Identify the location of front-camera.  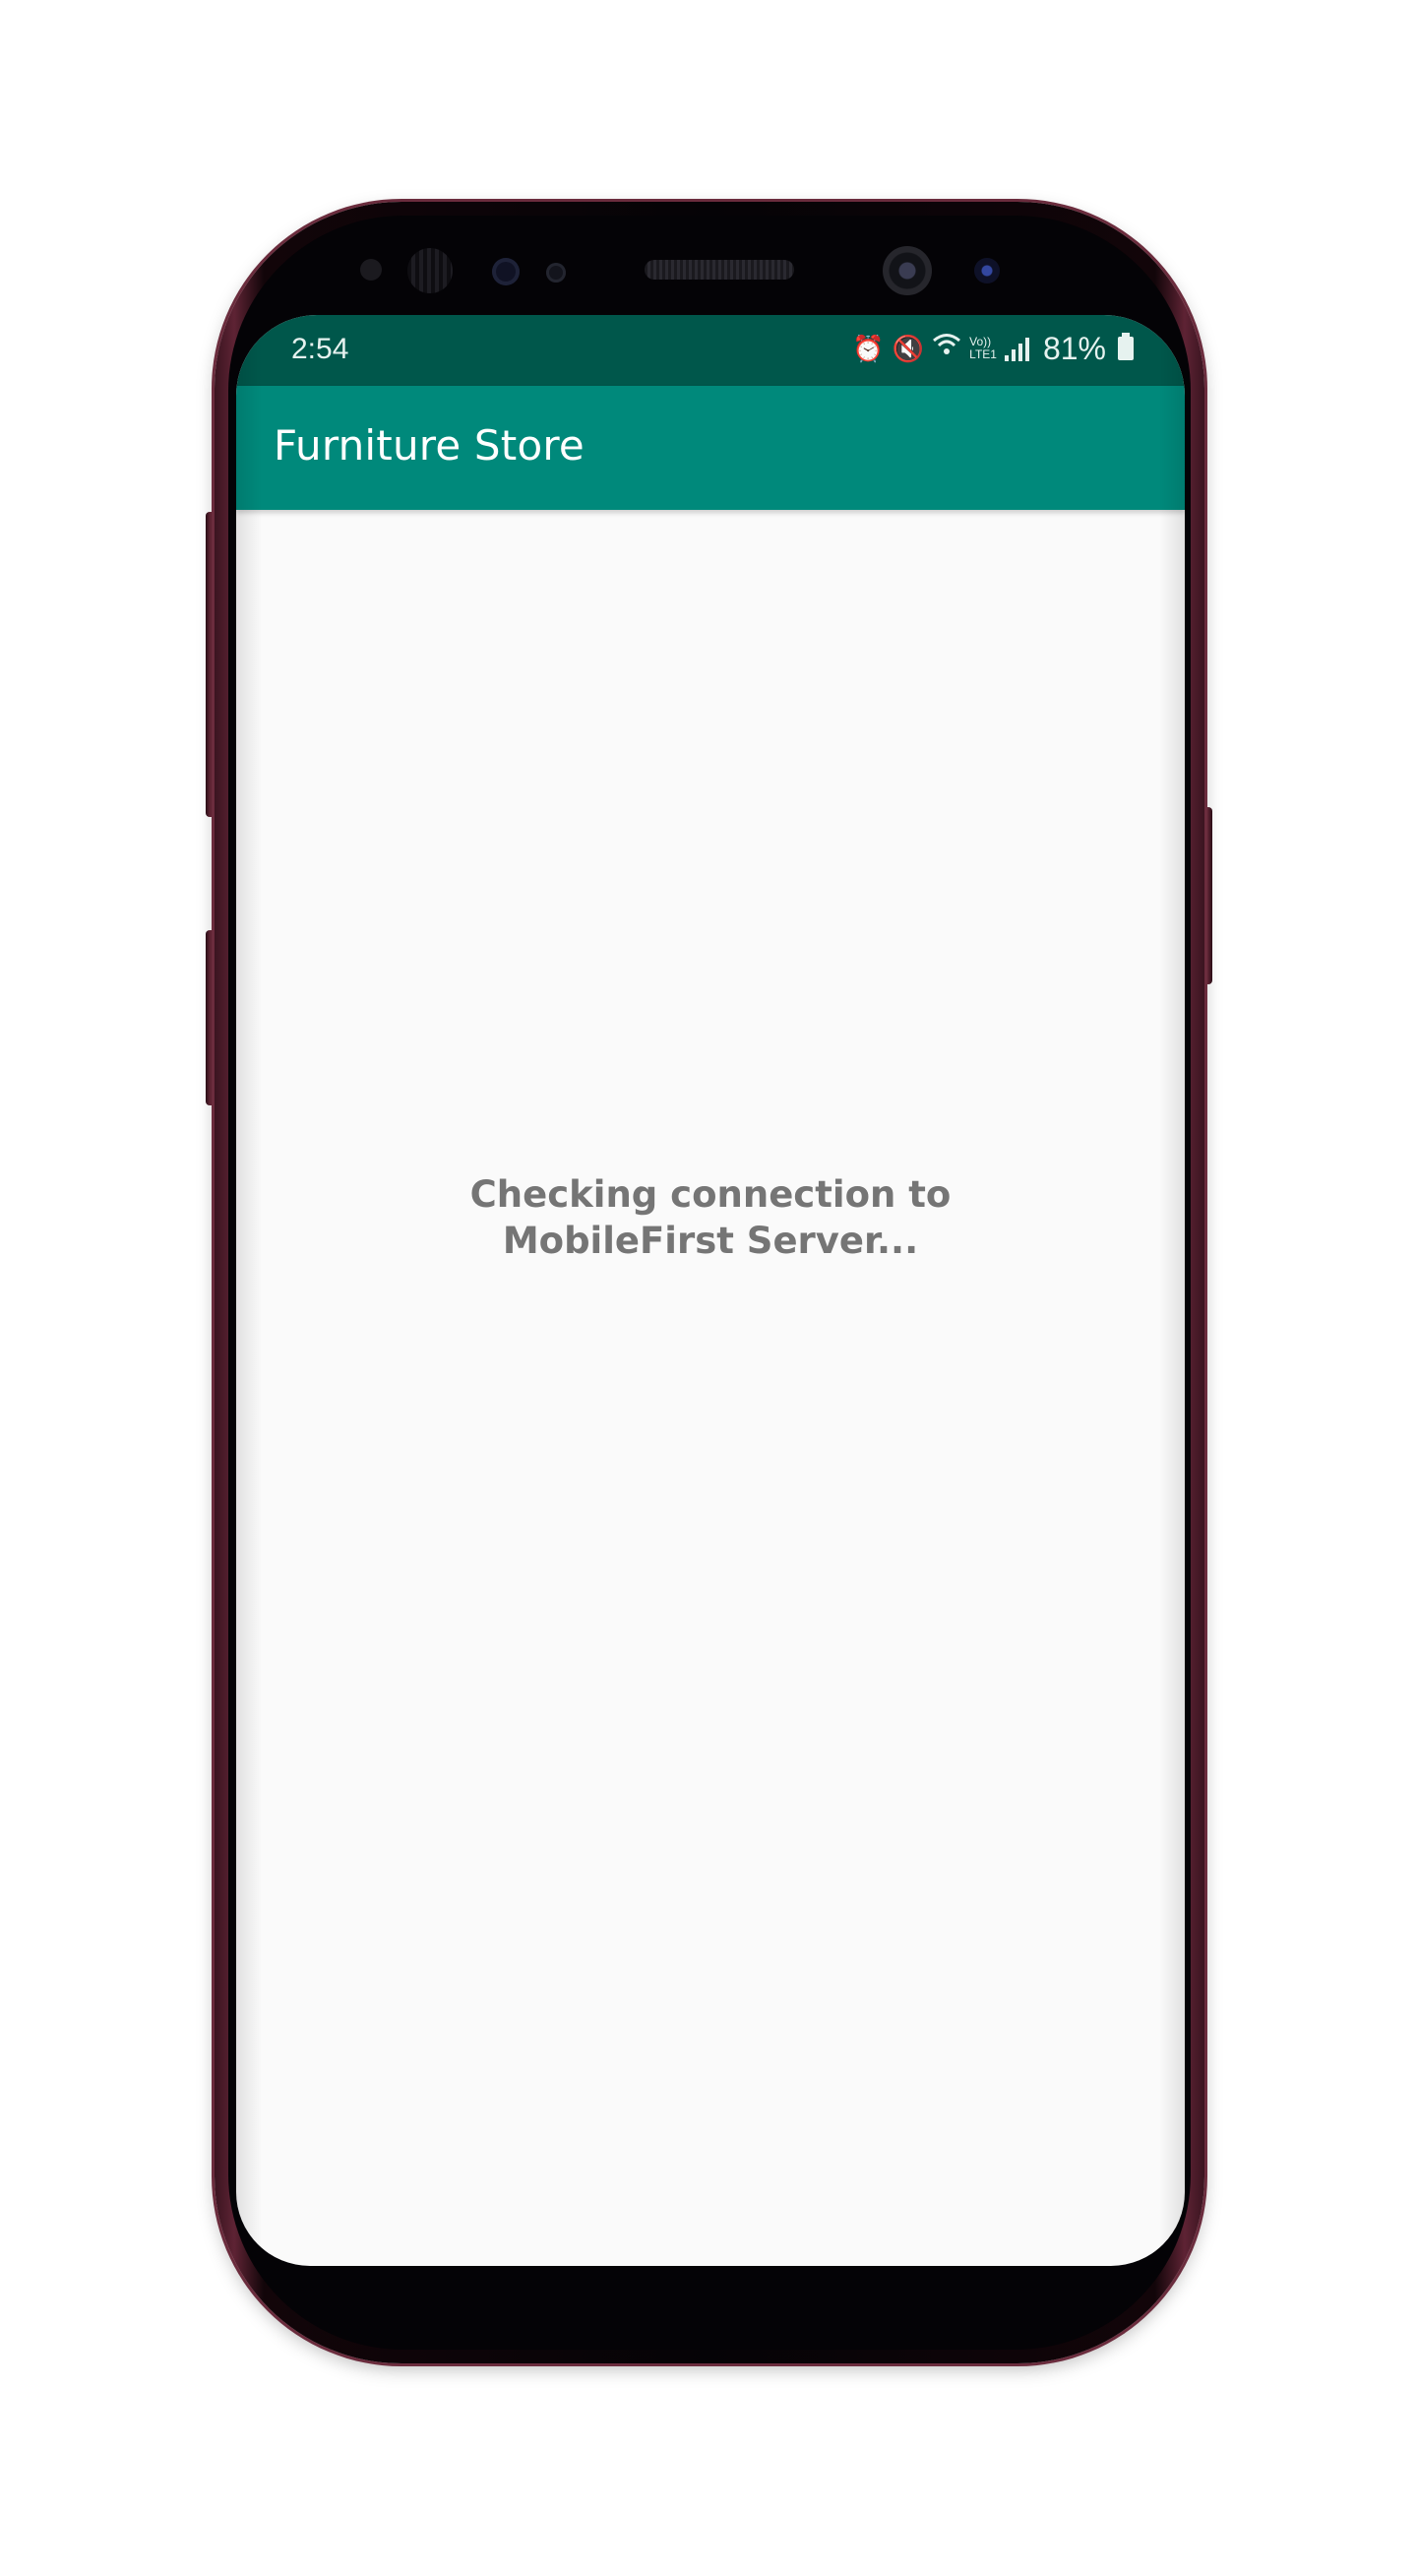
(907, 270).